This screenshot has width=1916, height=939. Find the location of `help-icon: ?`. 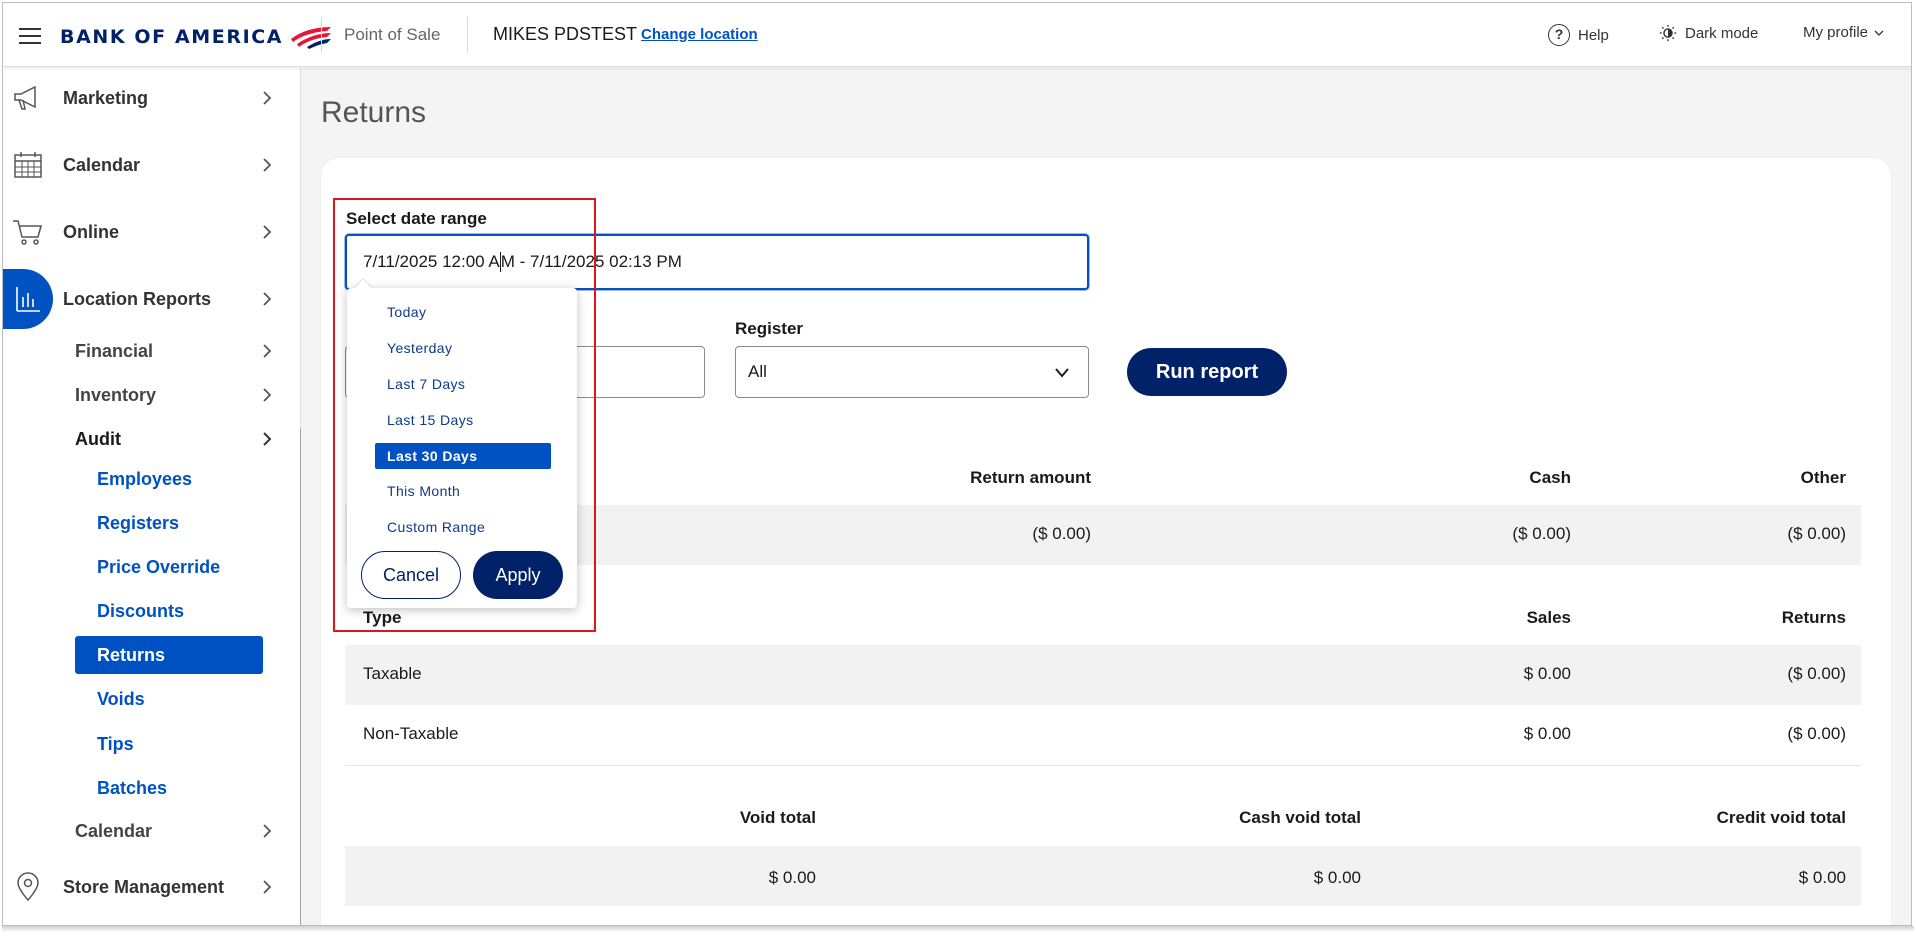

help-icon: ? is located at coordinates (1559, 35).